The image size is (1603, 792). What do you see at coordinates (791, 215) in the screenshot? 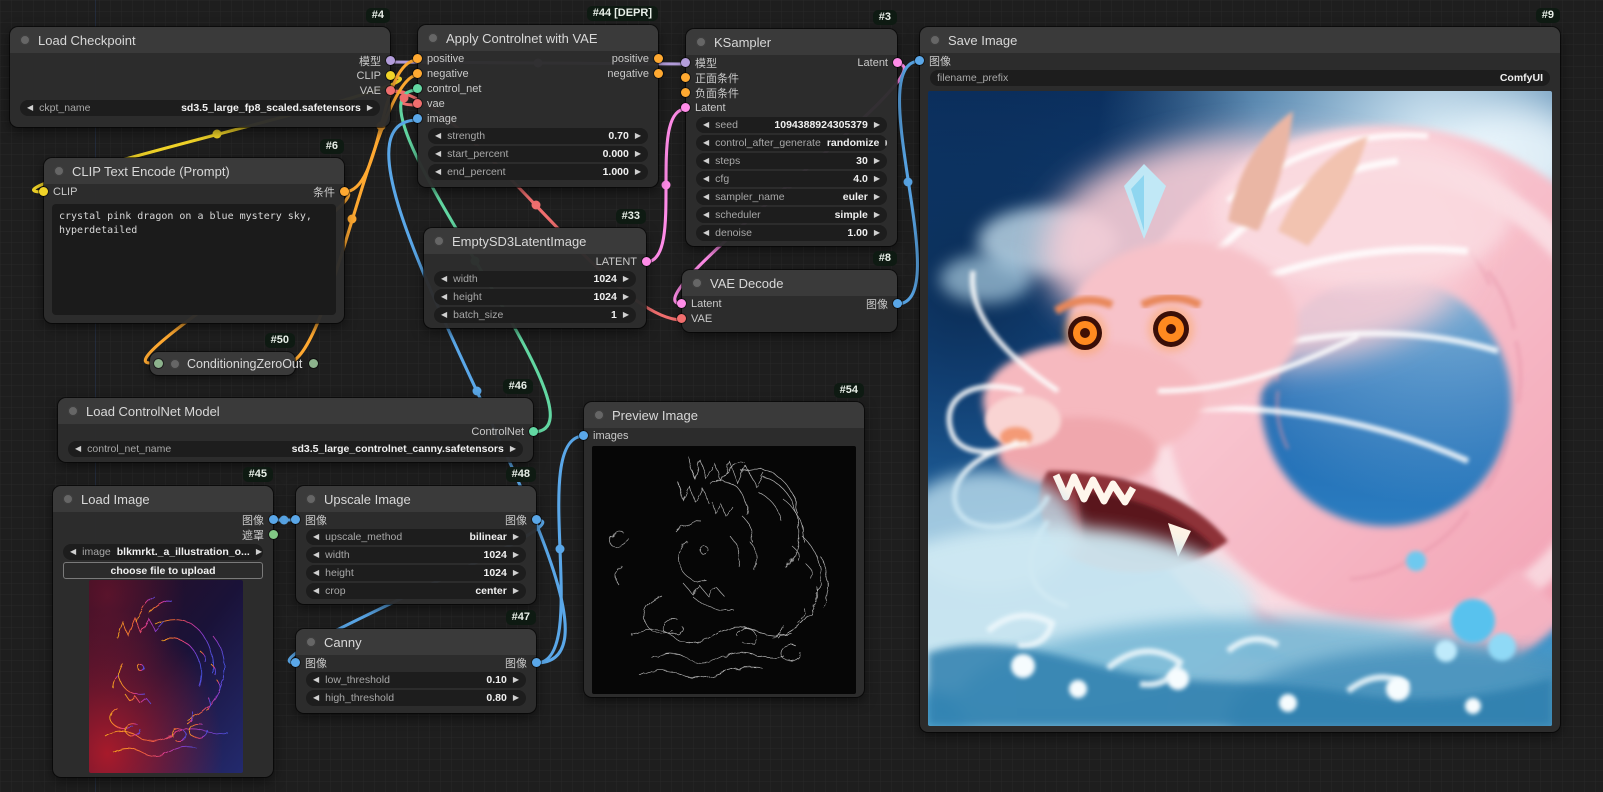
I see `widget-scheduler: ◀ scheduler simple ▶` at bounding box center [791, 215].